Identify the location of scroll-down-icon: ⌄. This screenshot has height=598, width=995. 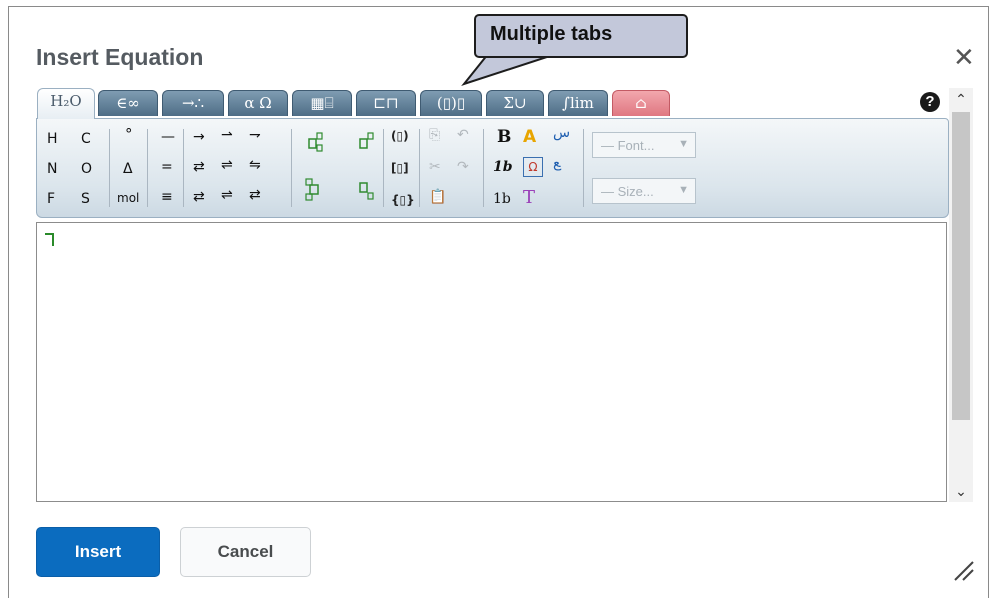
(961, 491).